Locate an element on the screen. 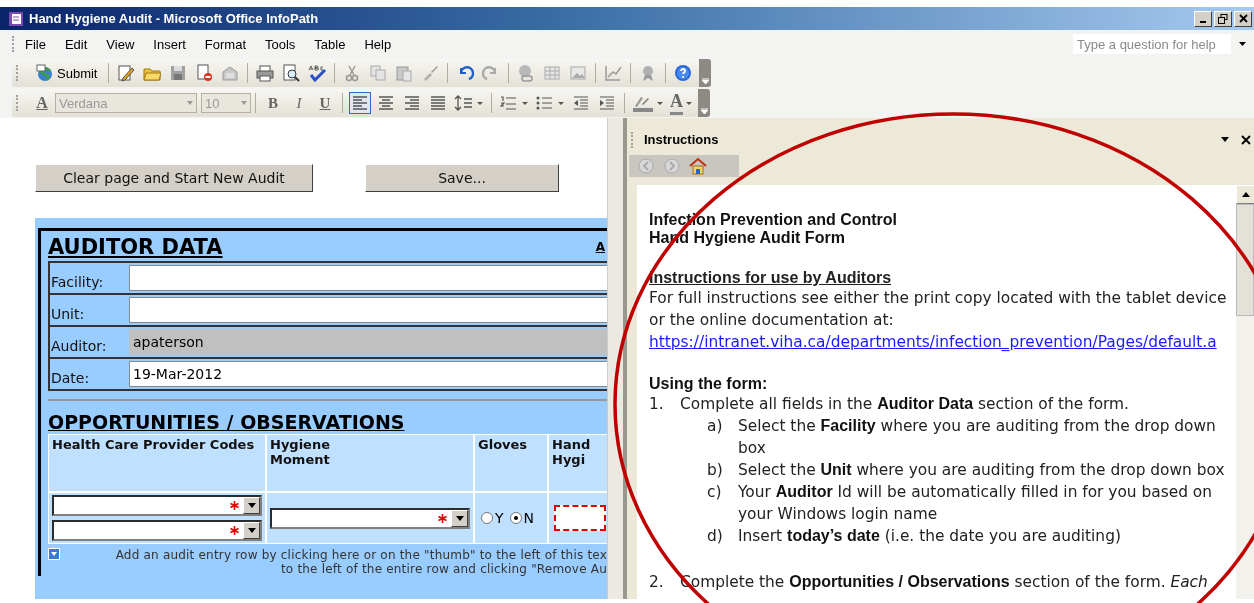 The image size is (1254, 603). radio-label: N is located at coordinates (529, 518).